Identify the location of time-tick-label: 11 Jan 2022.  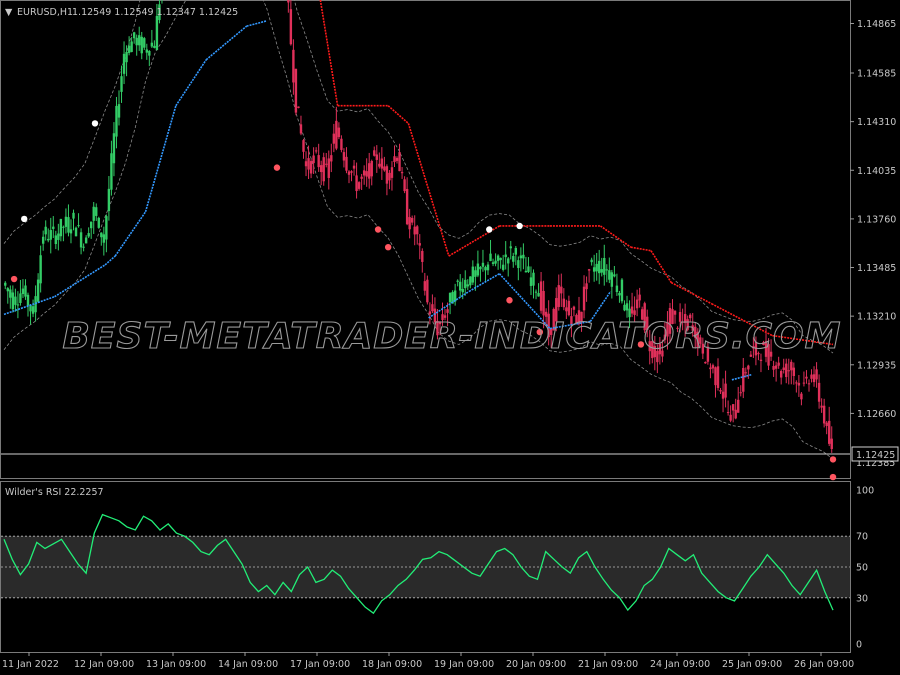
(30, 664).